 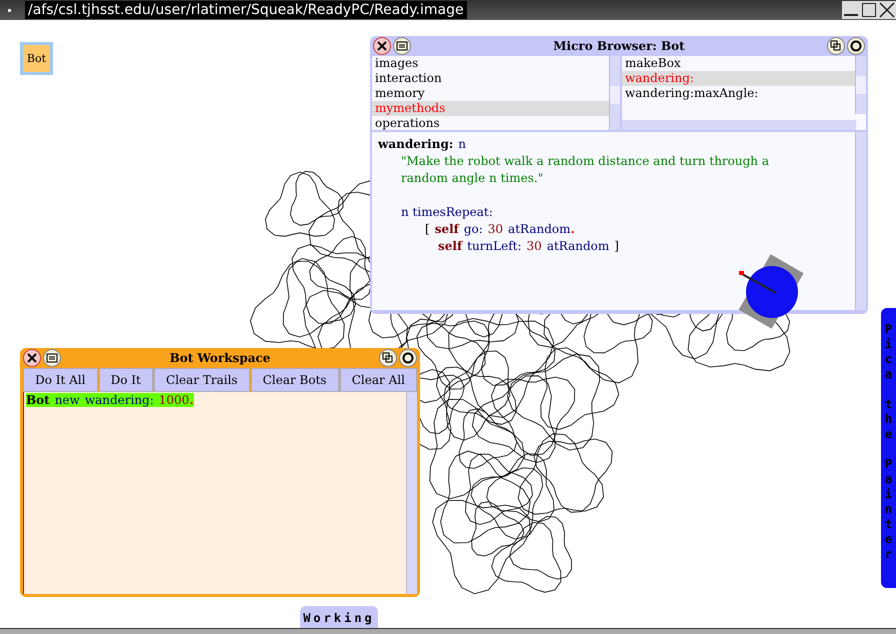 I want to click on maximize-icon, so click(x=869, y=10).